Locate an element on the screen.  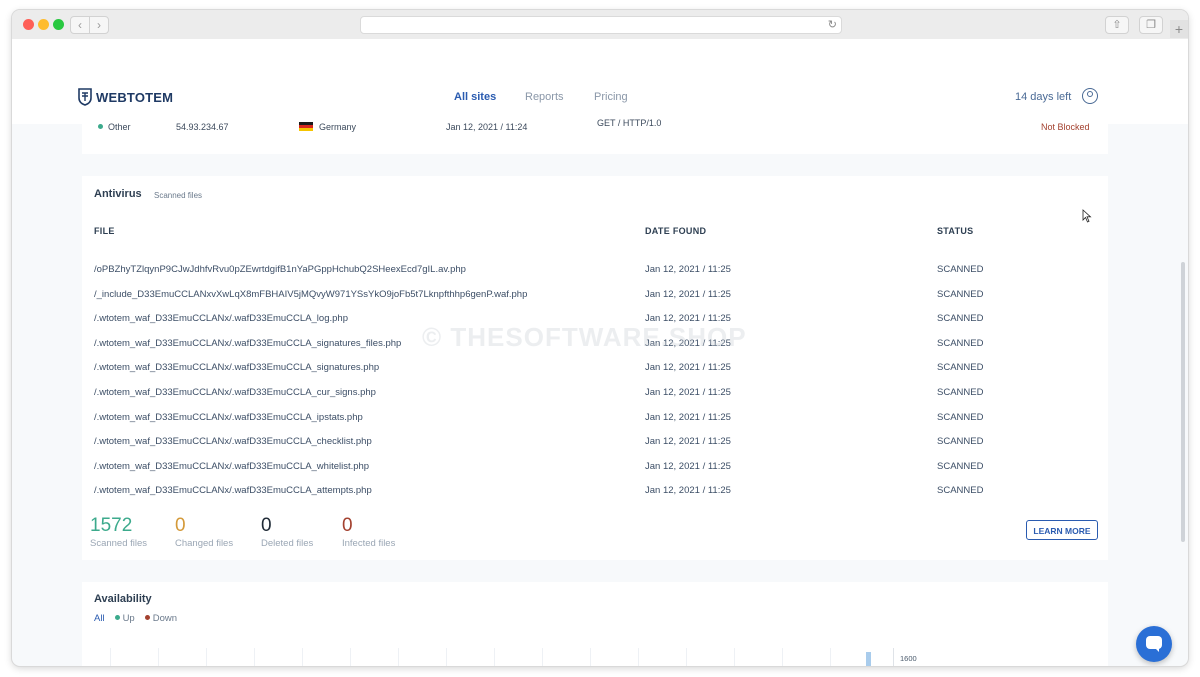
nav-reports: Reports is located at coordinates (544, 97).